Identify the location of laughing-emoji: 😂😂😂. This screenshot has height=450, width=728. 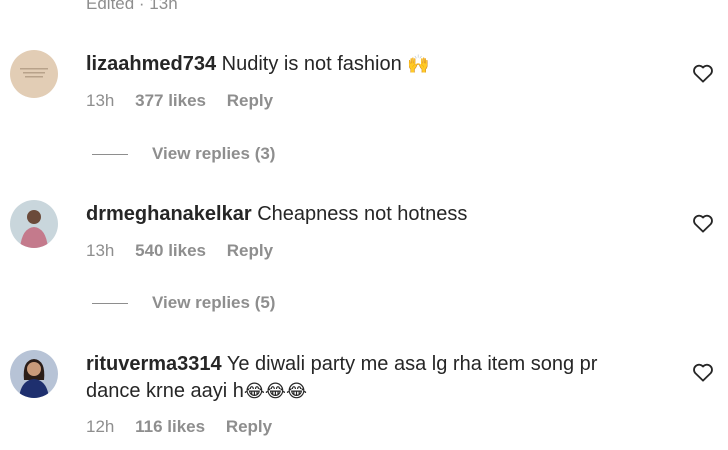
(275, 391).